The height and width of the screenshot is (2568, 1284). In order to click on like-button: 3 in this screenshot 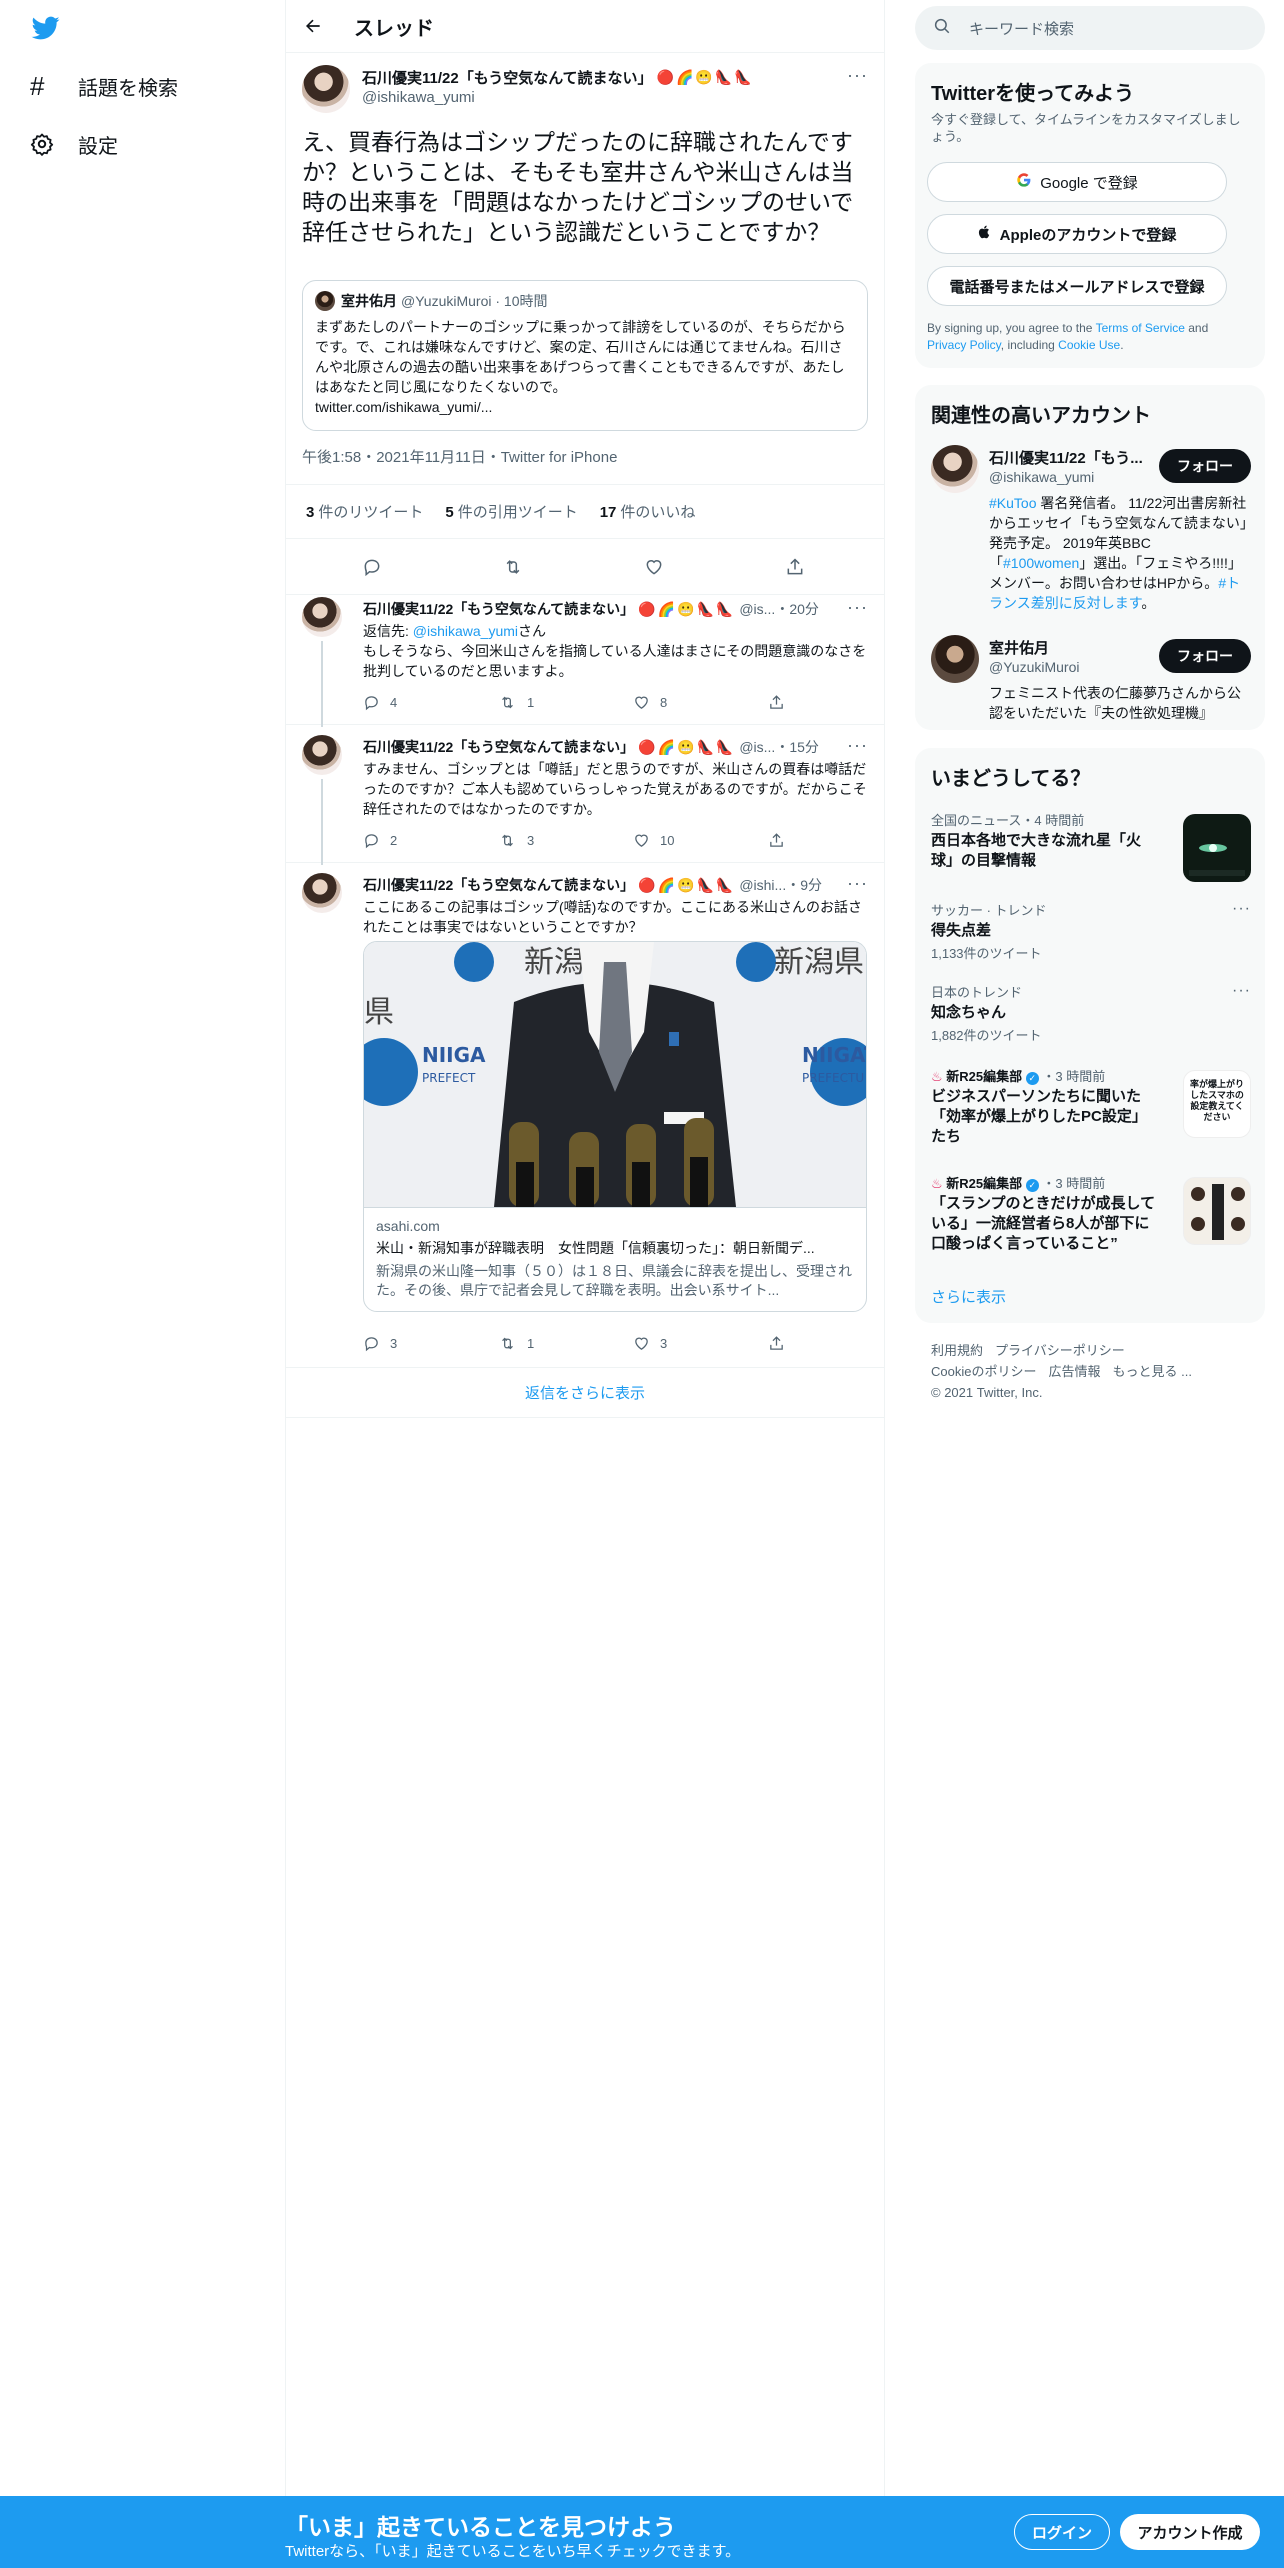, I will do `click(650, 1343)`.